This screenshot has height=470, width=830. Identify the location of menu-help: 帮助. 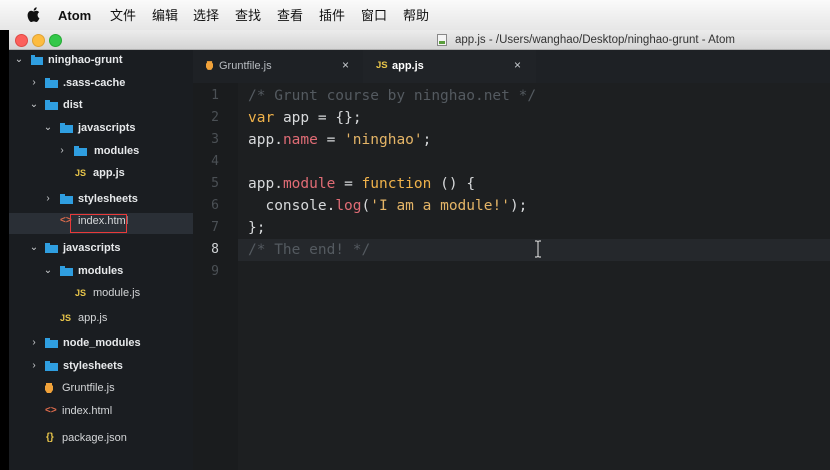
(416, 15).